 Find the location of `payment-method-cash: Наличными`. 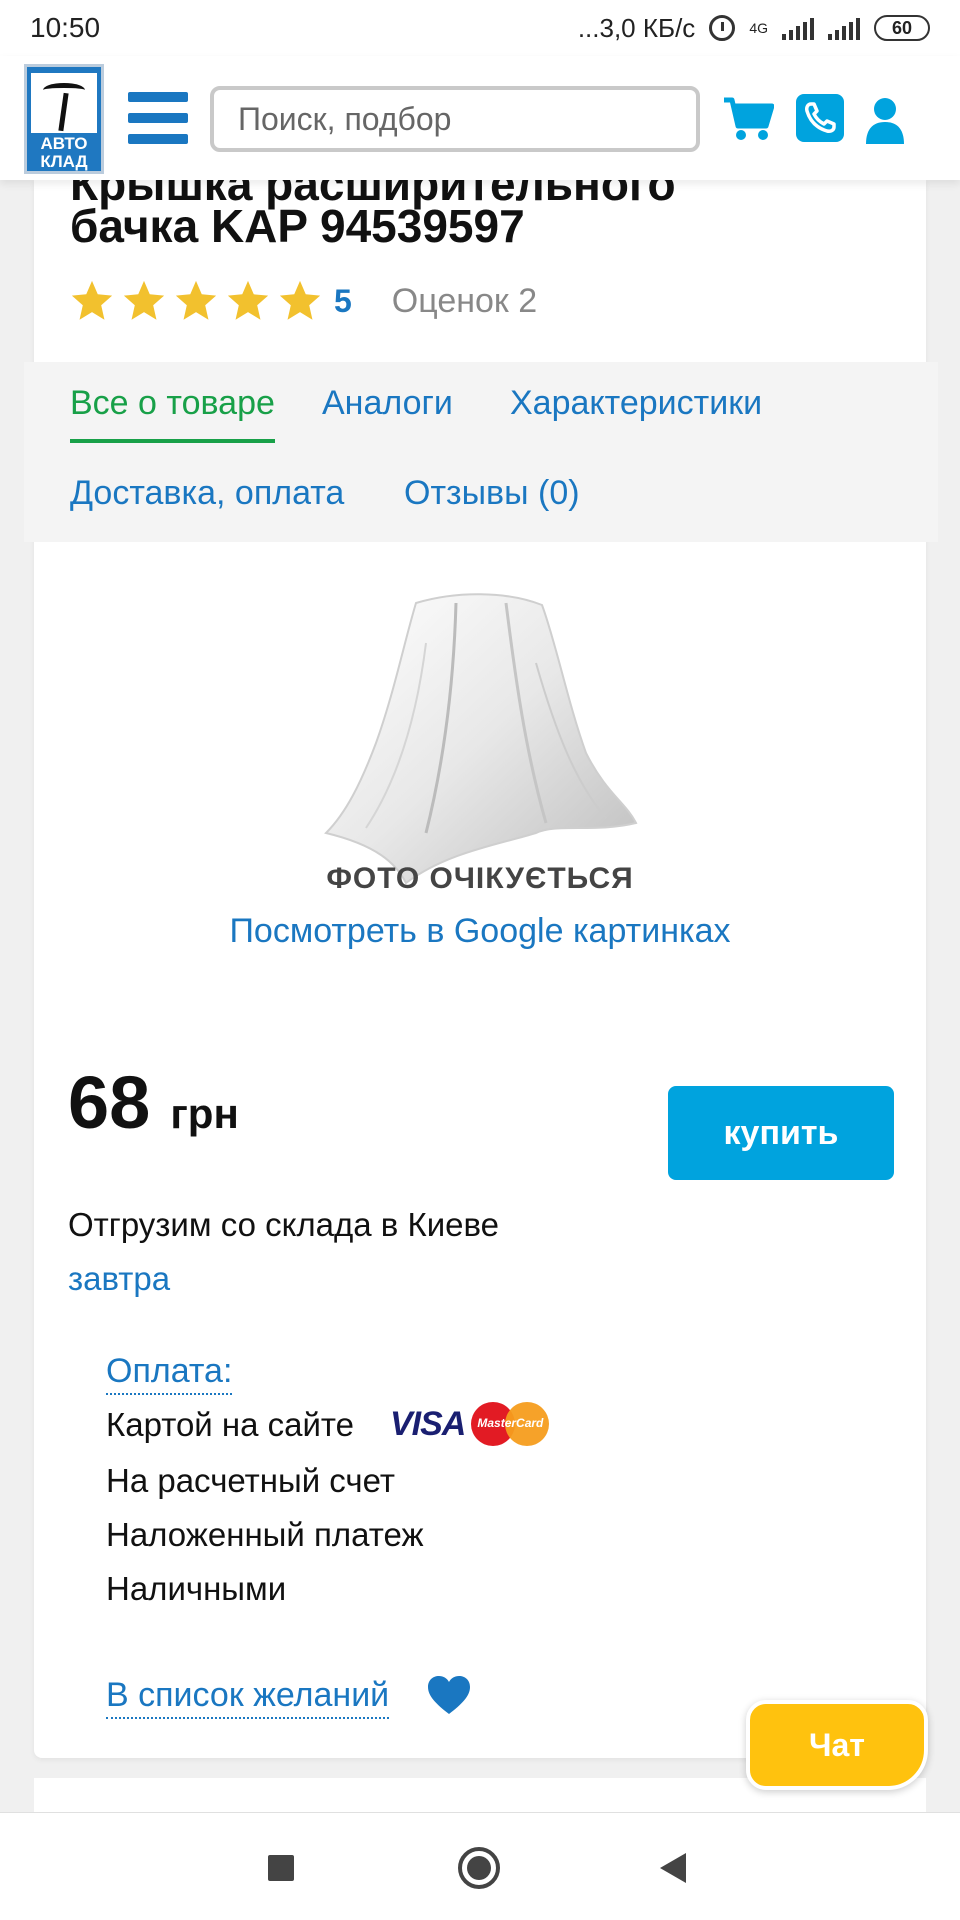

payment-method-cash: Наличными is located at coordinates (196, 1588).